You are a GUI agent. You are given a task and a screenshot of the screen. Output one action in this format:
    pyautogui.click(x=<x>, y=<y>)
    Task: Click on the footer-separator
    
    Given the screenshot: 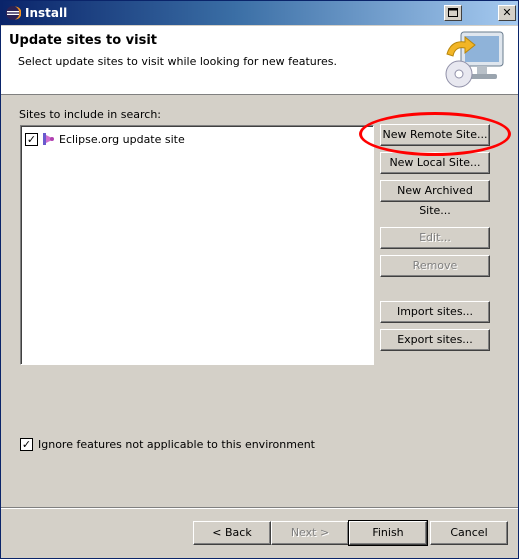 What is the action you would take?
    pyautogui.click(x=259, y=508)
    